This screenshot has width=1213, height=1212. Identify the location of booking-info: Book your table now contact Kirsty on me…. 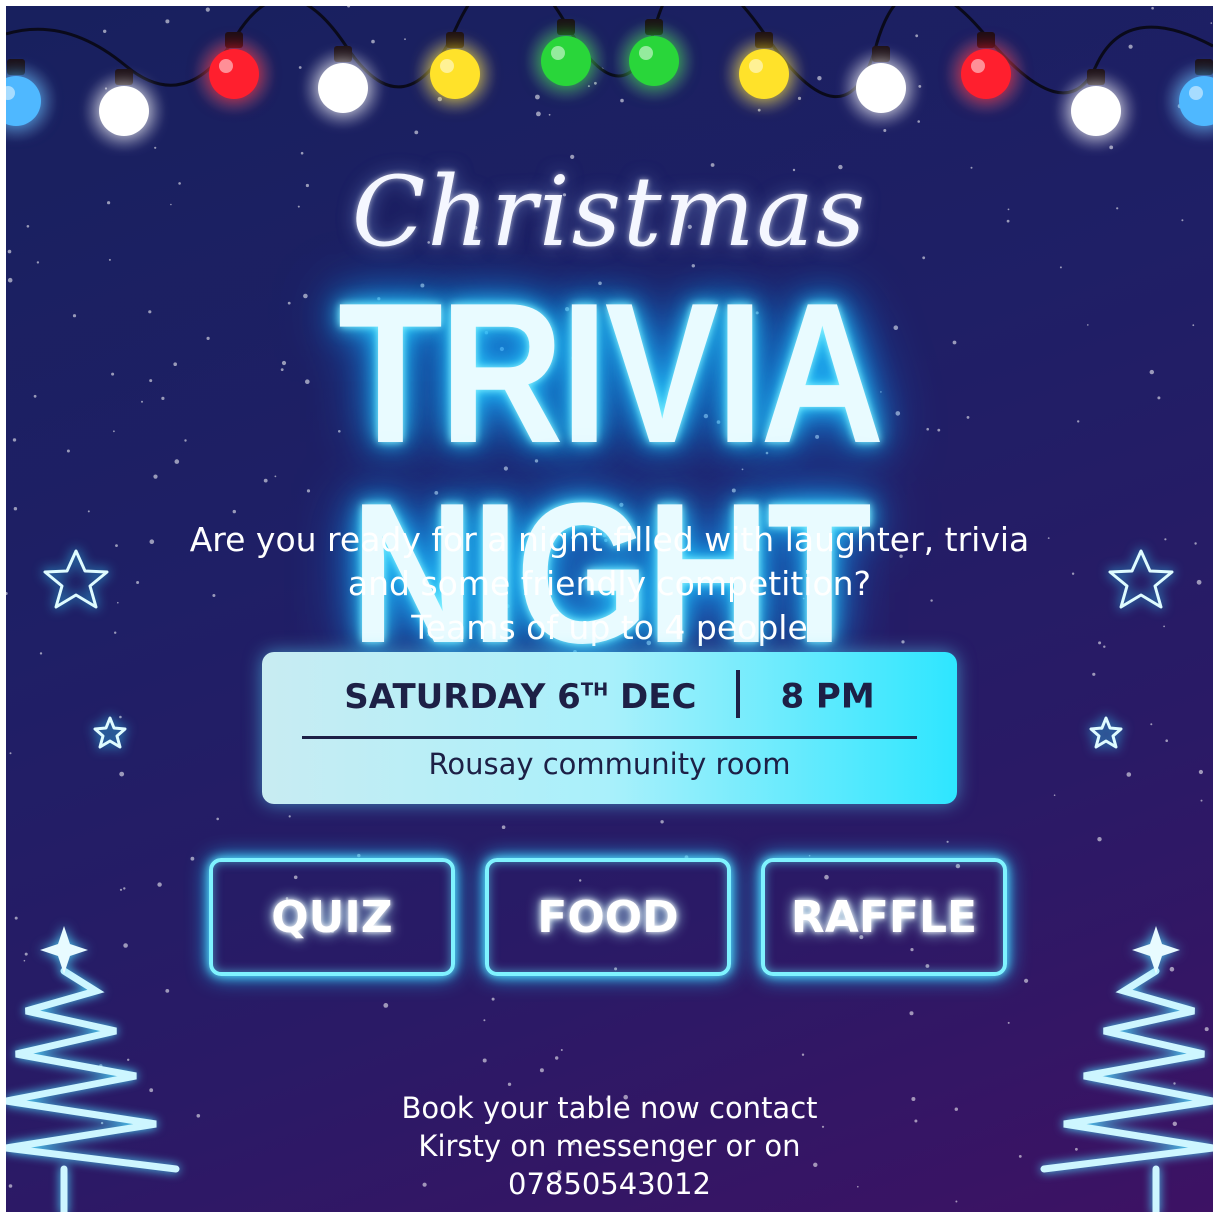
(609, 1146).